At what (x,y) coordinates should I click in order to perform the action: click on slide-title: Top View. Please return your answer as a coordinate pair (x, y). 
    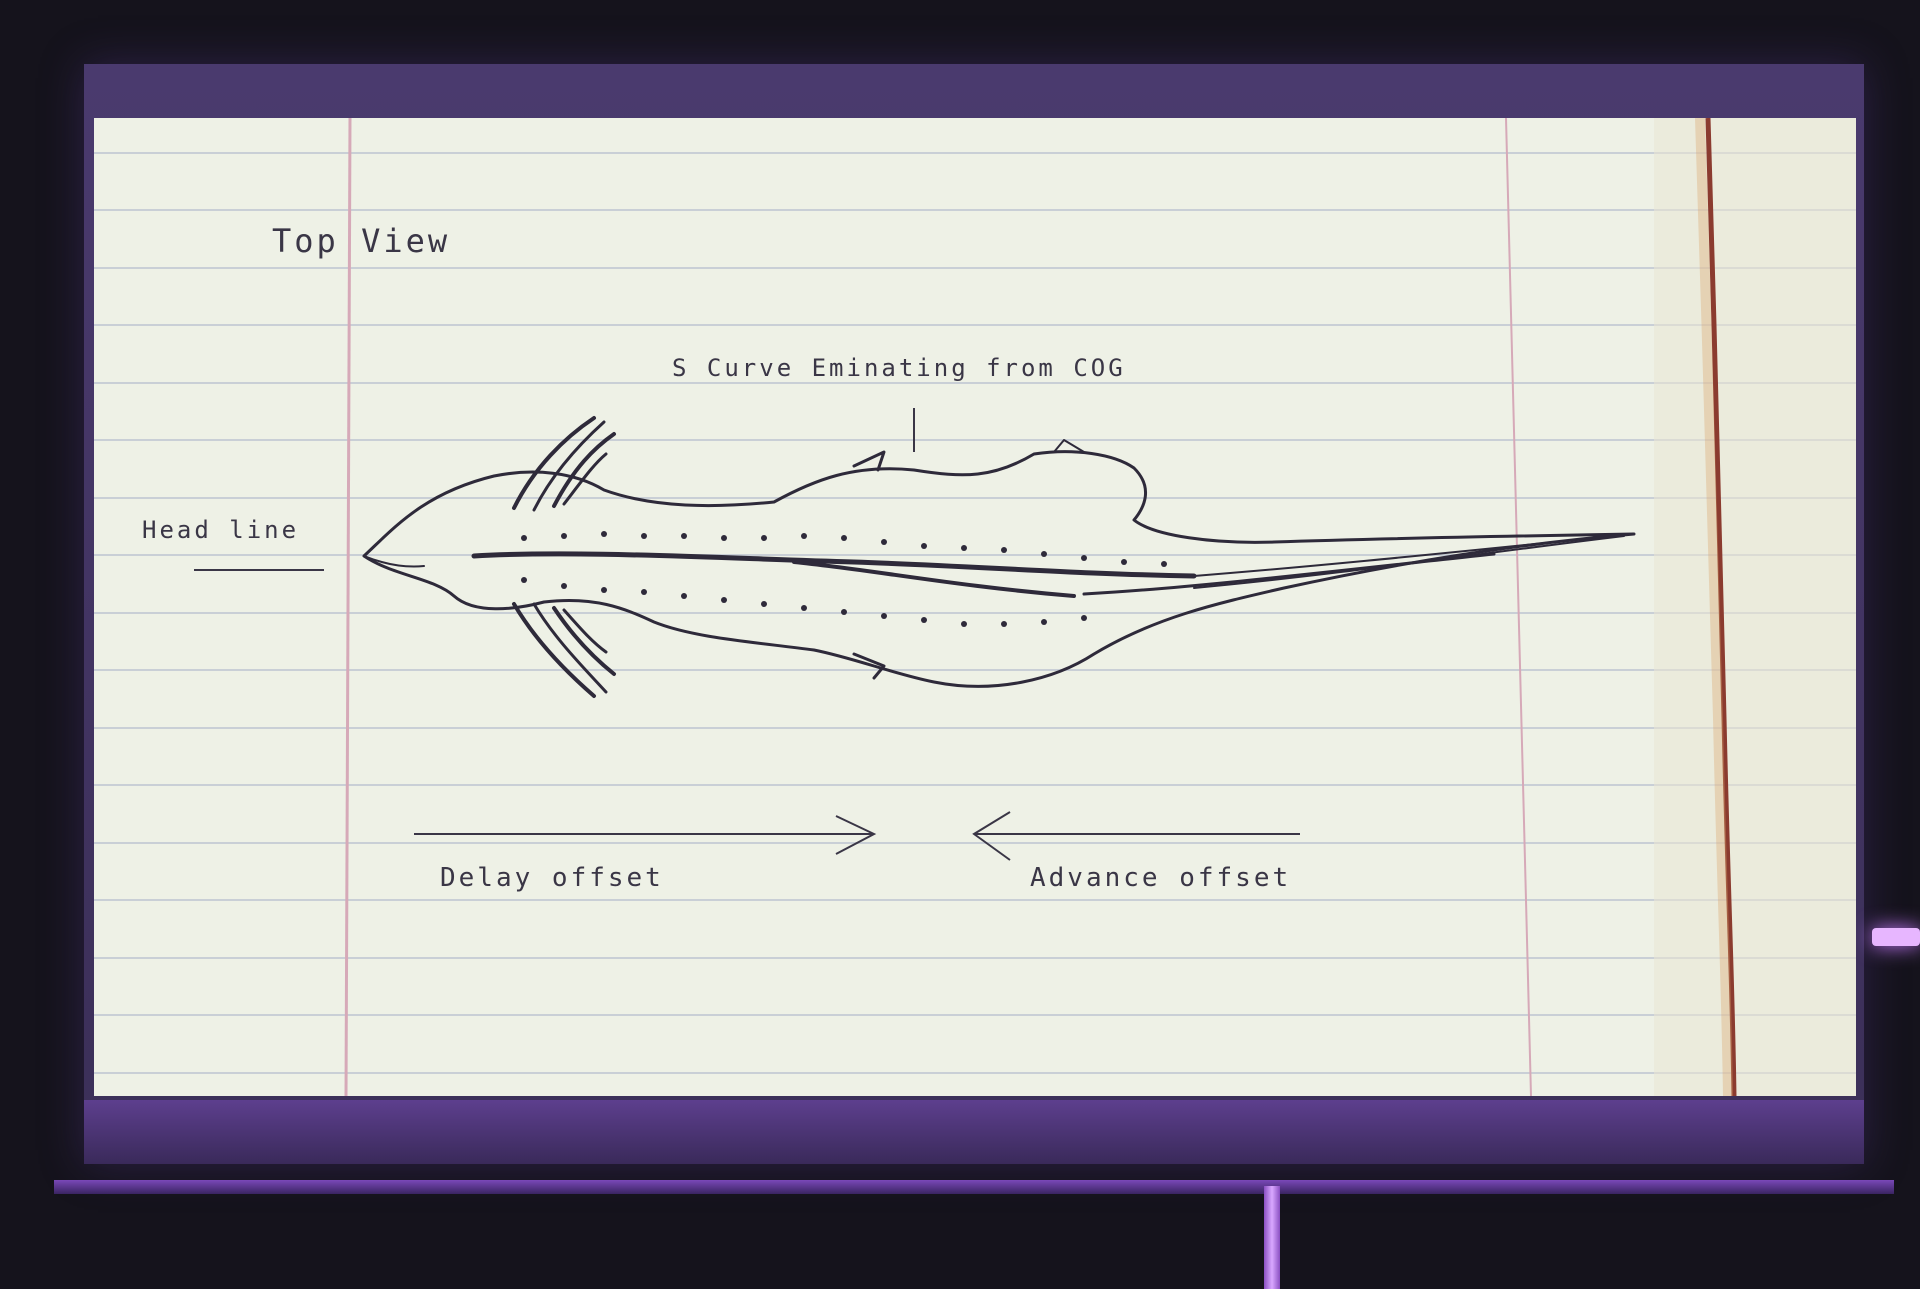
    Looking at the image, I should click on (361, 241).